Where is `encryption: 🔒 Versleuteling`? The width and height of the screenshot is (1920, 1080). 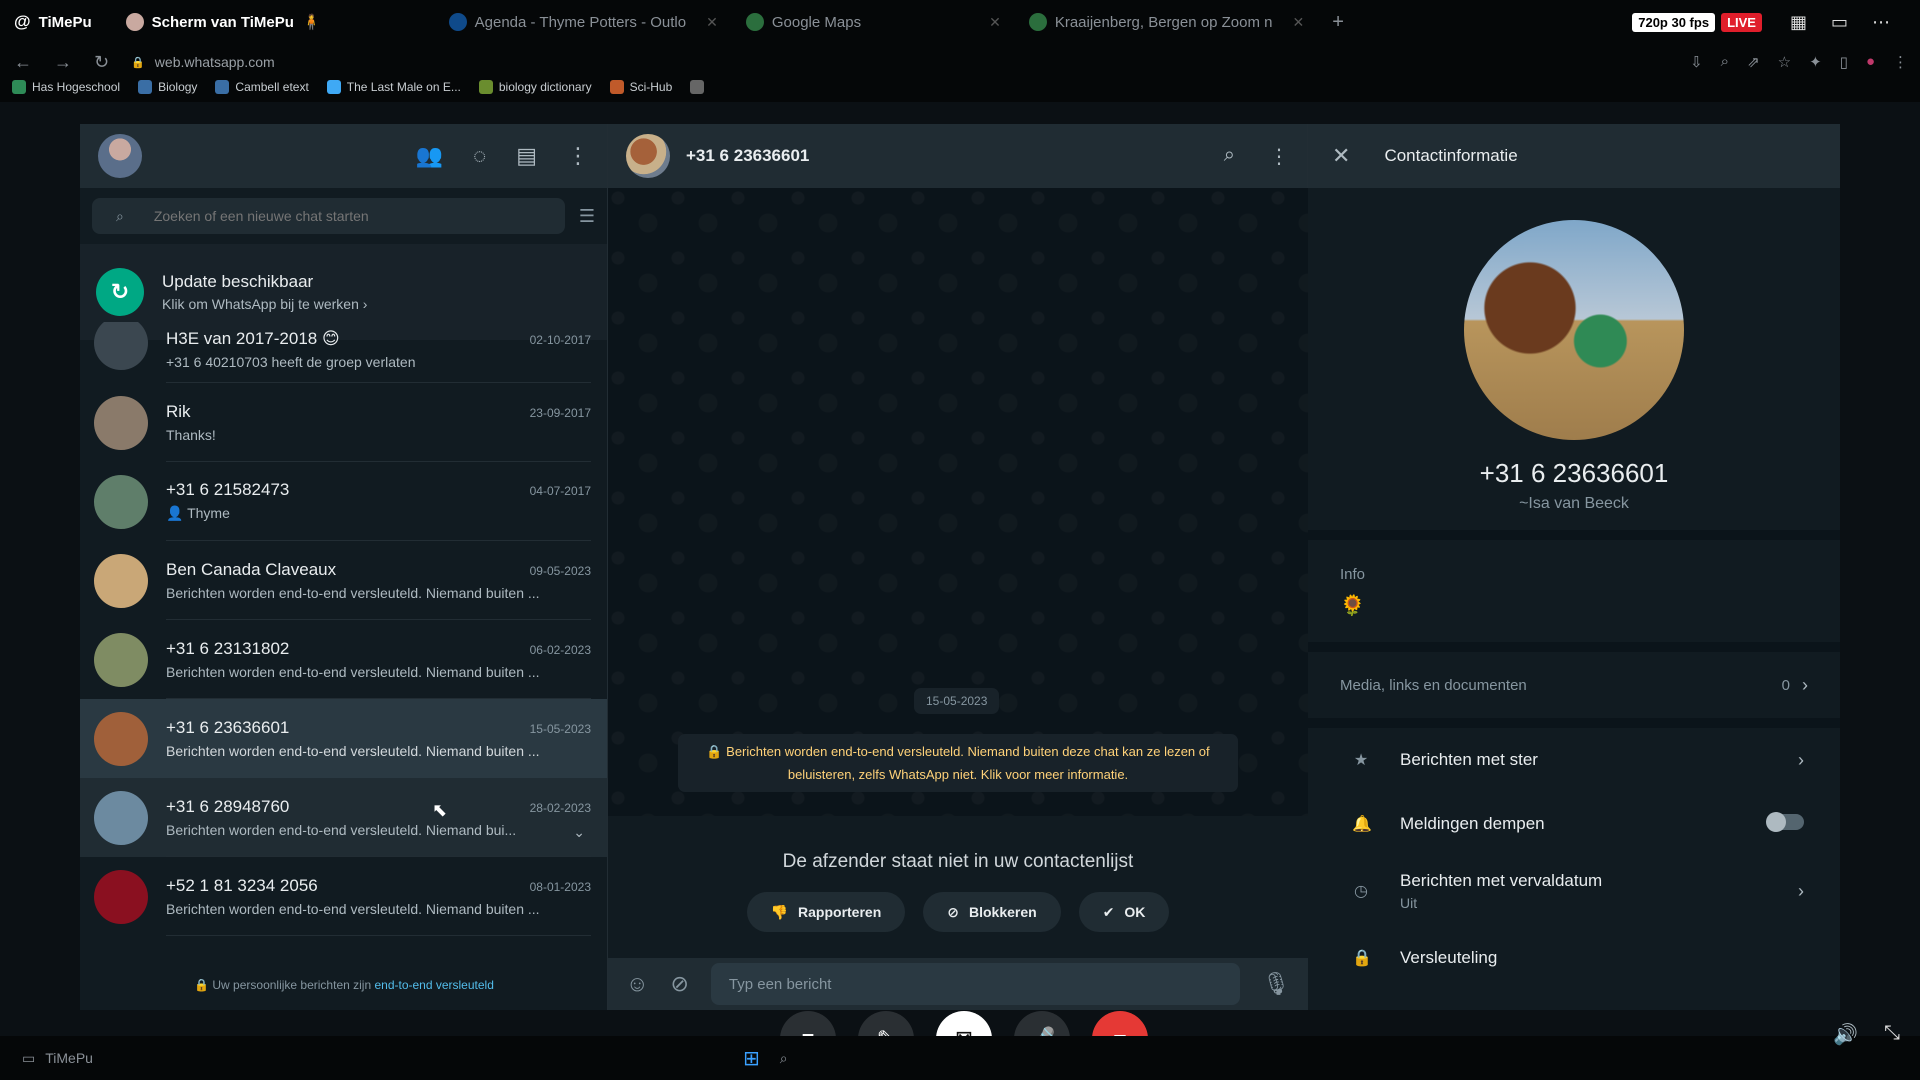
encryption: 🔒 Versleuteling is located at coordinates (1574, 958).